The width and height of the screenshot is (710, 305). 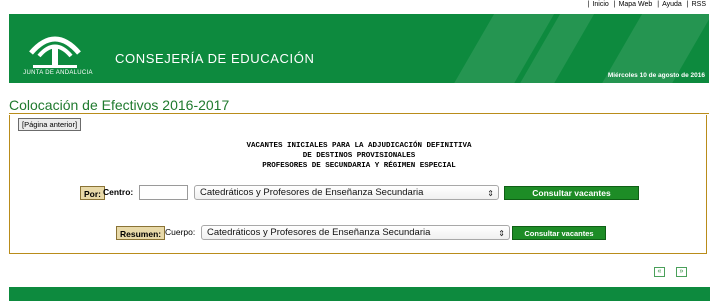 I want to click on page-title: Colocación de Efectivos 2016-2017, so click(x=119, y=105).